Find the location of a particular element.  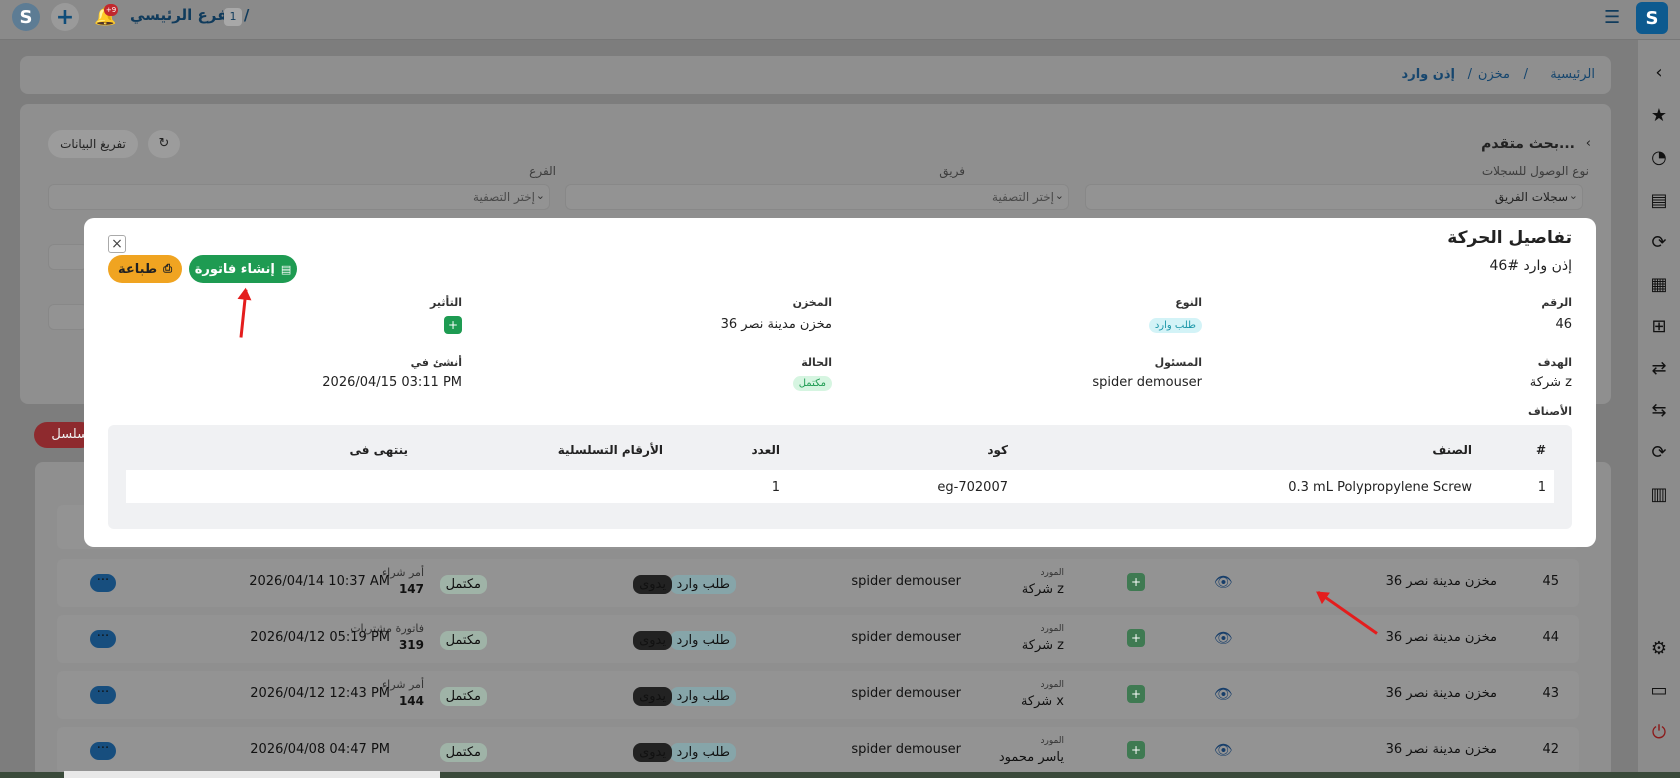

branch-select: إختر التصفية ⌄ is located at coordinates (299, 197).